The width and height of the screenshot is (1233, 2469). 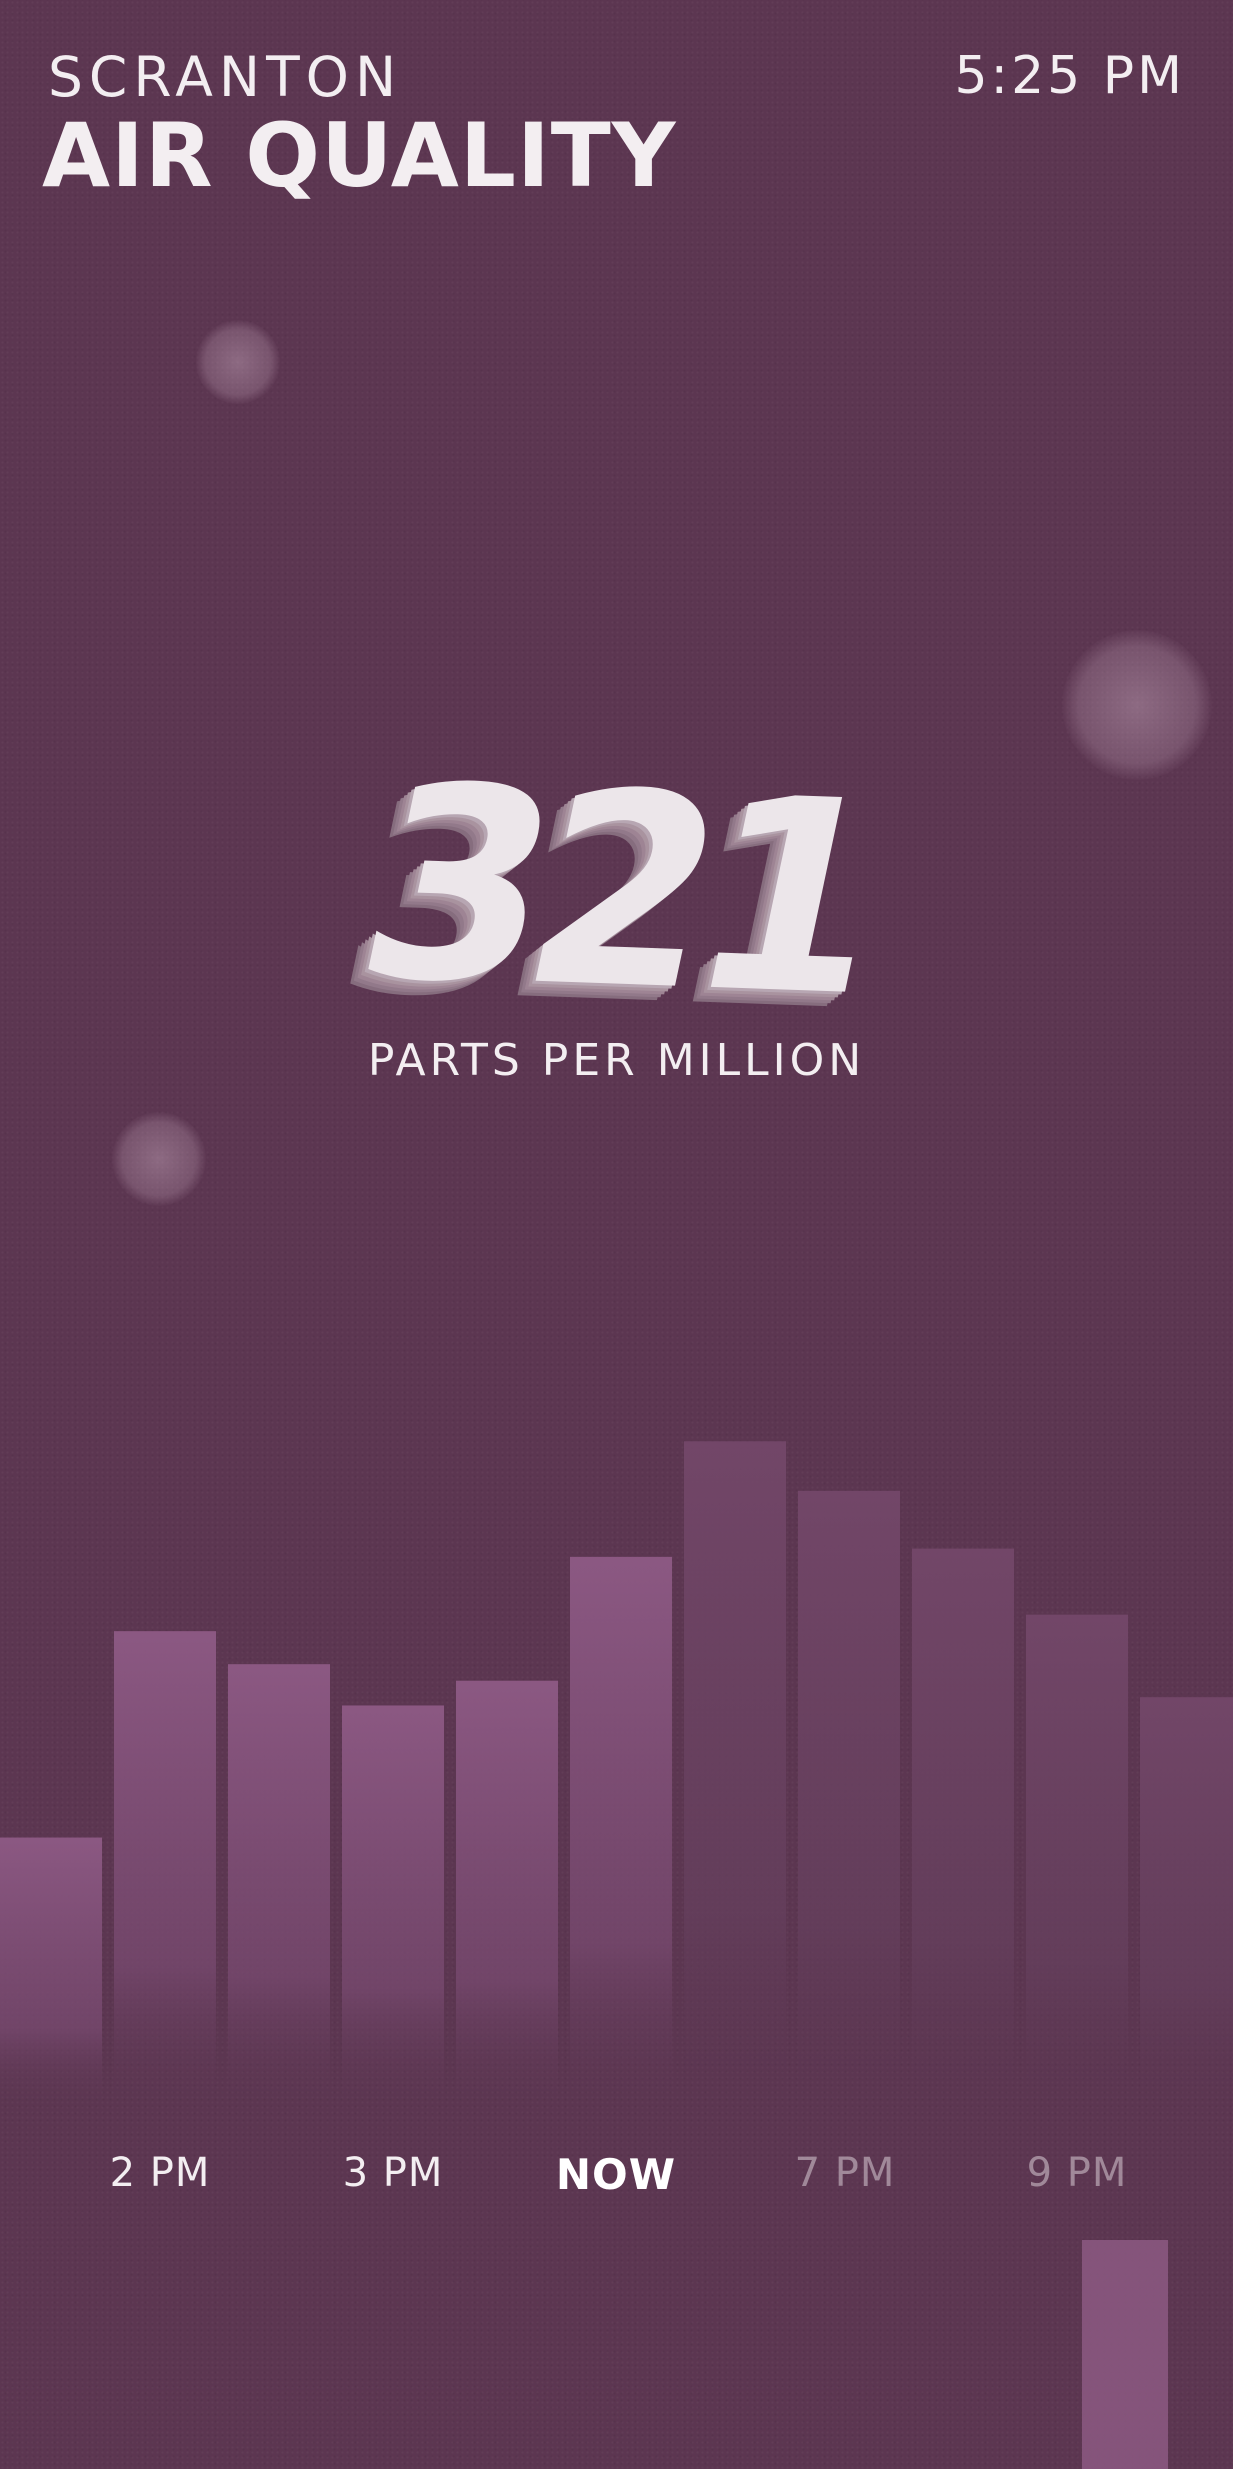 What do you see at coordinates (616, 2174) in the screenshot?
I see `timeline-label-now: NOW` at bounding box center [616, 2174].